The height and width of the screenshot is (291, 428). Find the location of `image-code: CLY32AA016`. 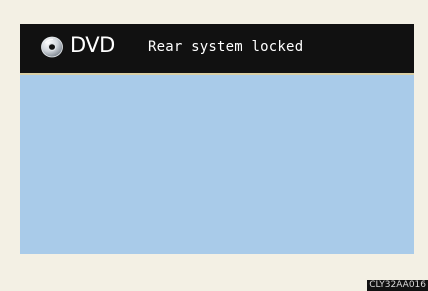

image-code: CLY32AA016 is located at coordinates (397, 285).